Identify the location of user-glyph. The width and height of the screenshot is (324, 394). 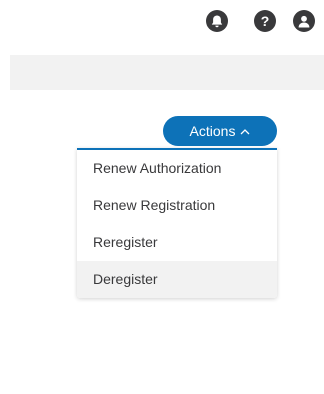
(304, 21).